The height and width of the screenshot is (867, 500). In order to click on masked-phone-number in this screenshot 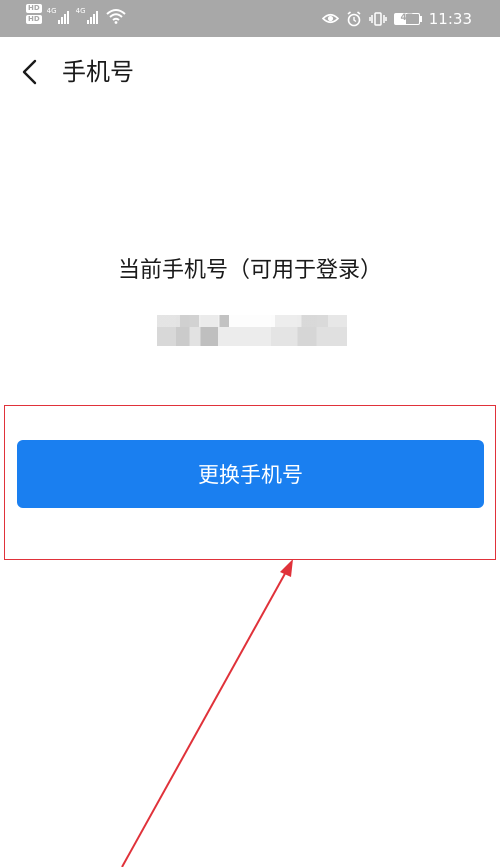, I will do `click(252, 330)`.